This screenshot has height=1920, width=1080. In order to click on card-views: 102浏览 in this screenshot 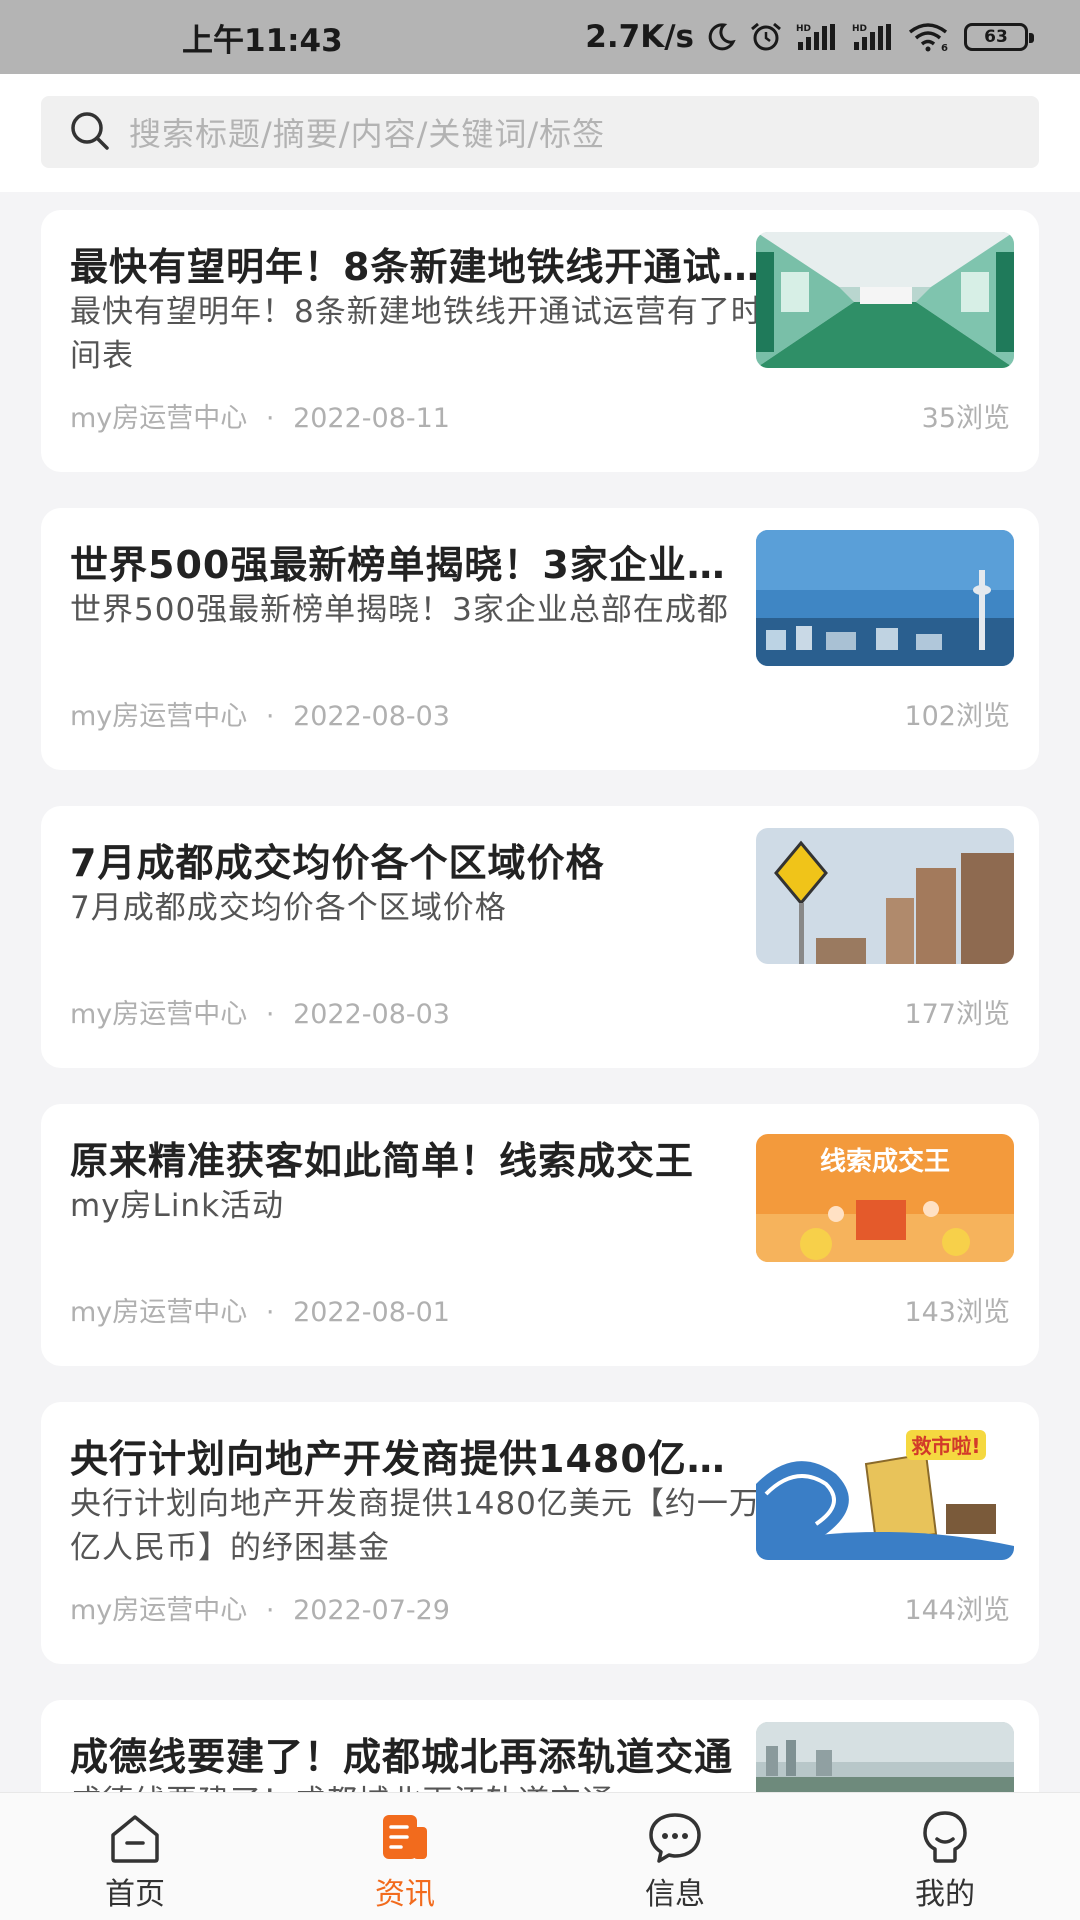, I will do `click(957, 716)`.